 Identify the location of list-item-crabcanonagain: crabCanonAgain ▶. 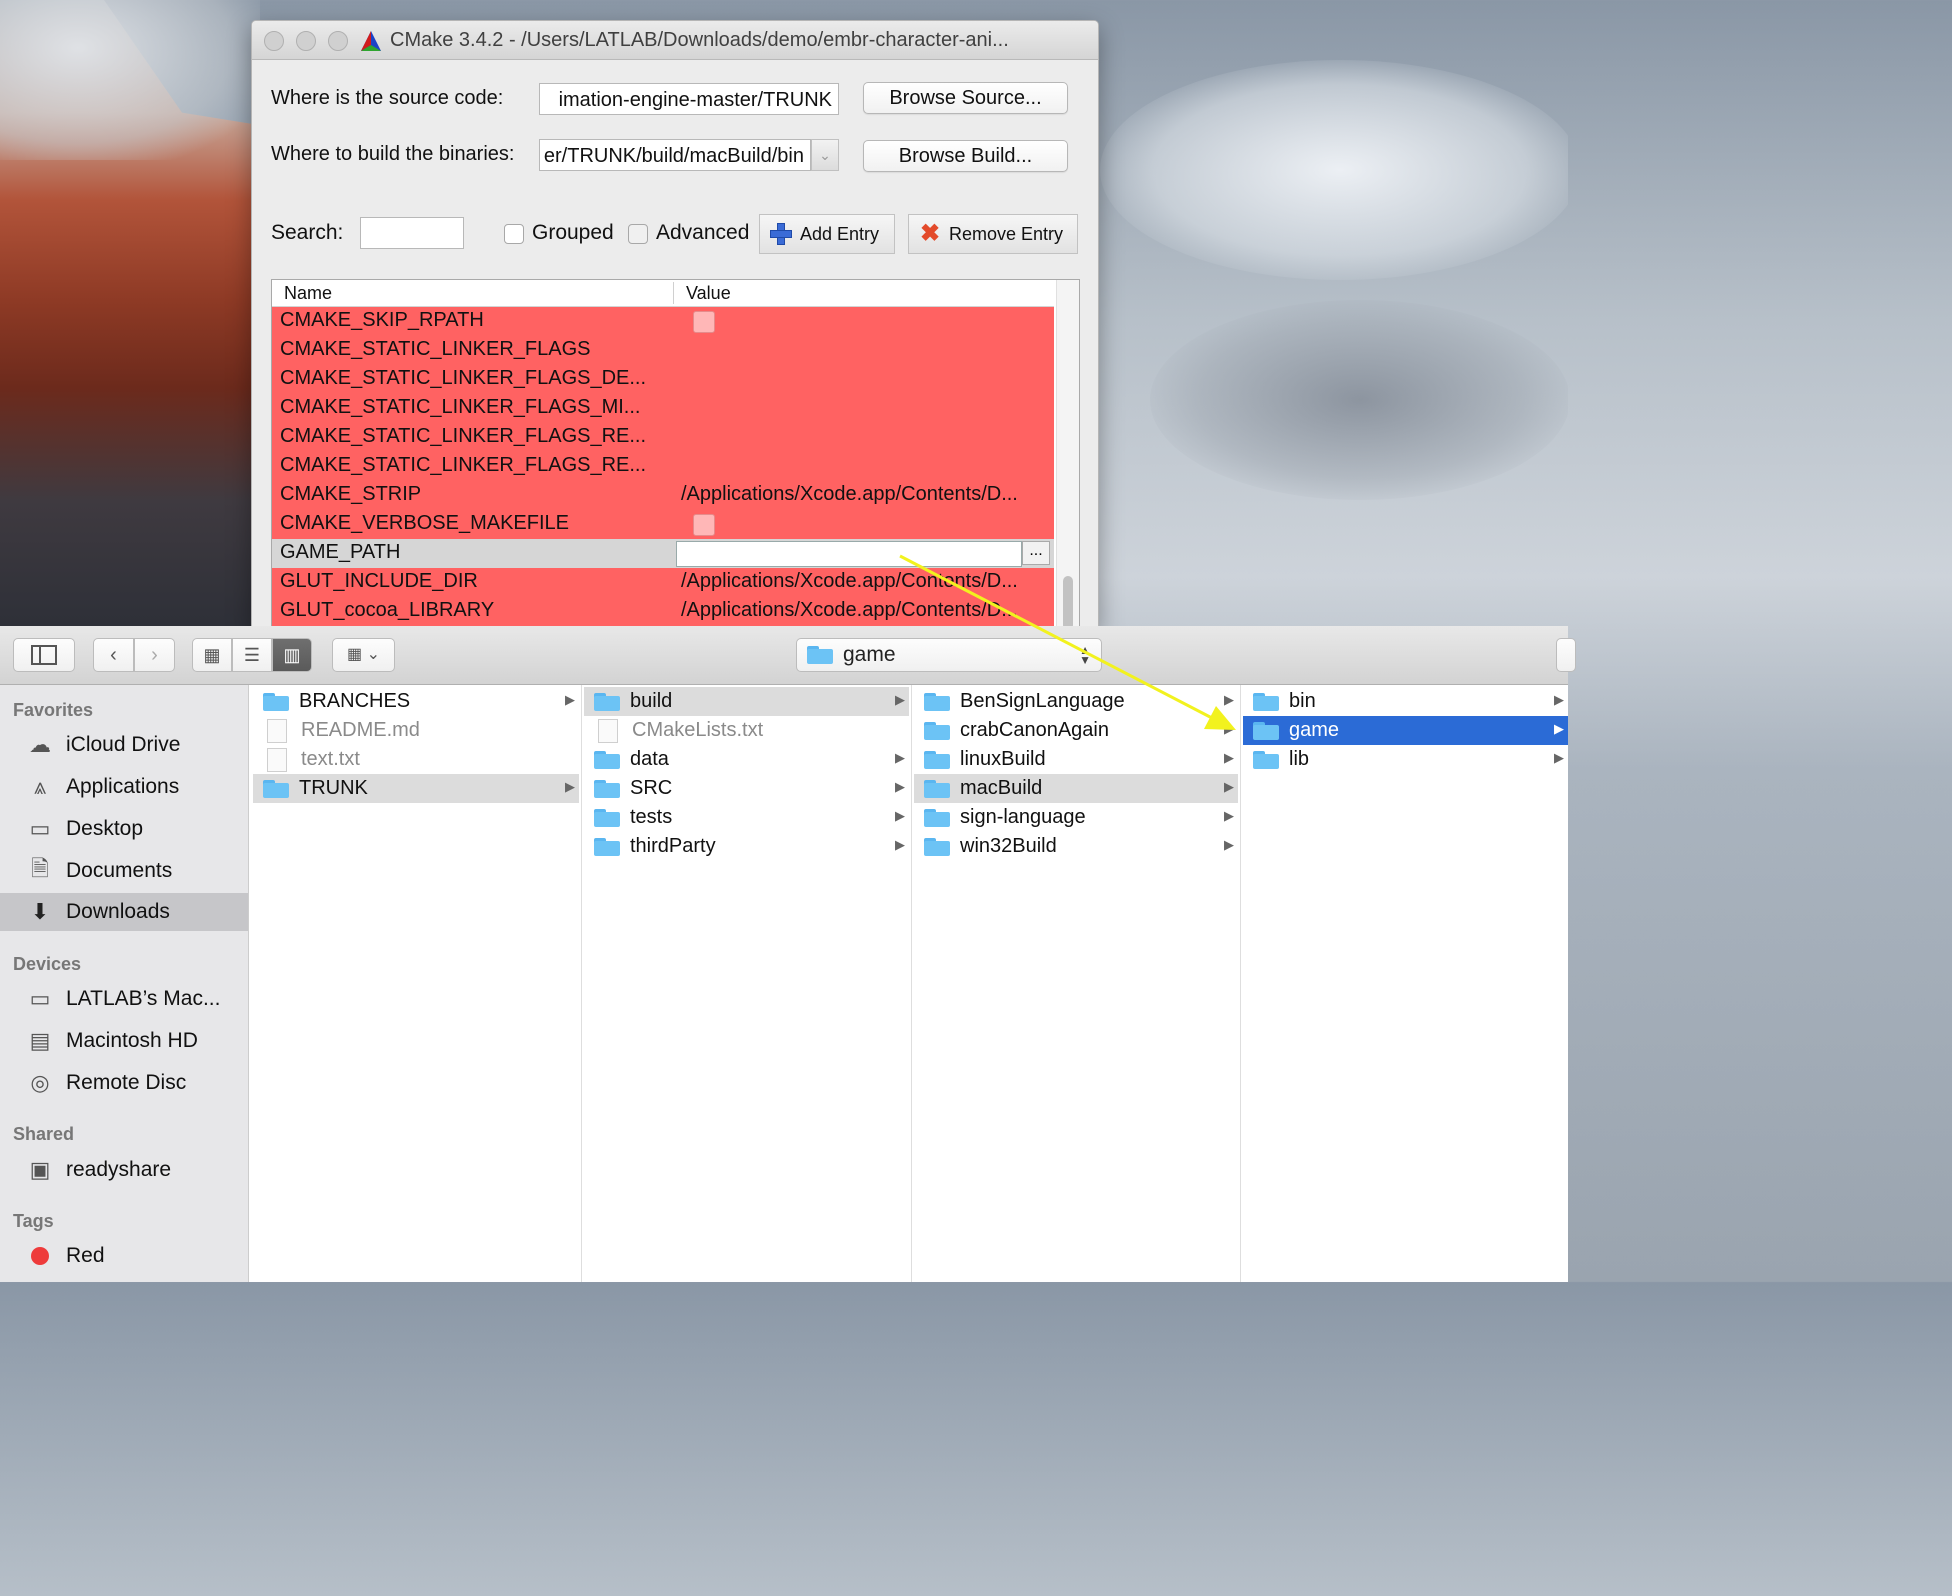
(1076, 730).